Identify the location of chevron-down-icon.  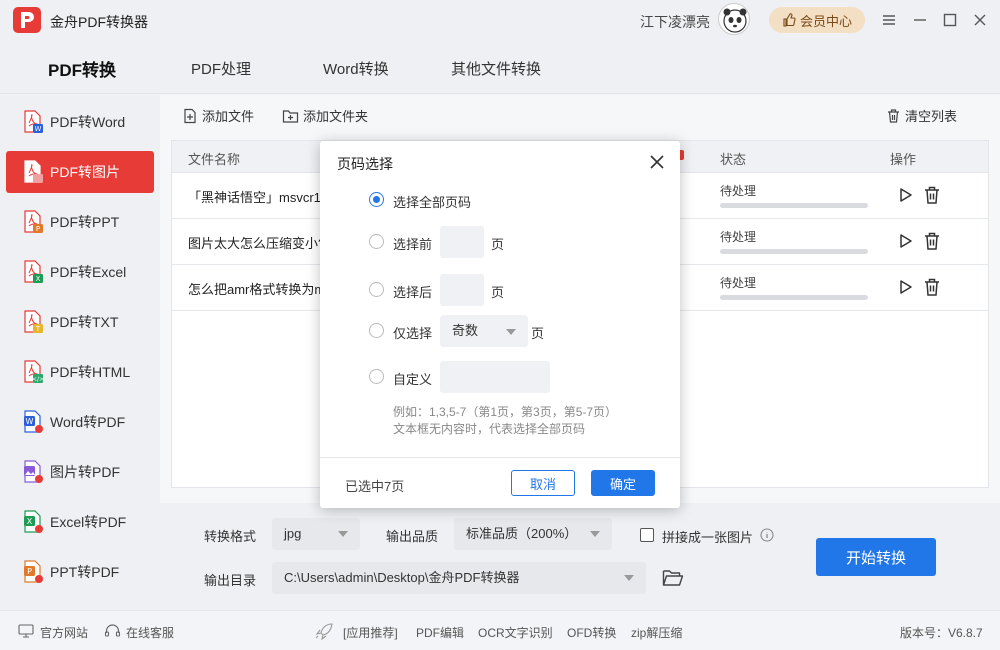
(511, 332).